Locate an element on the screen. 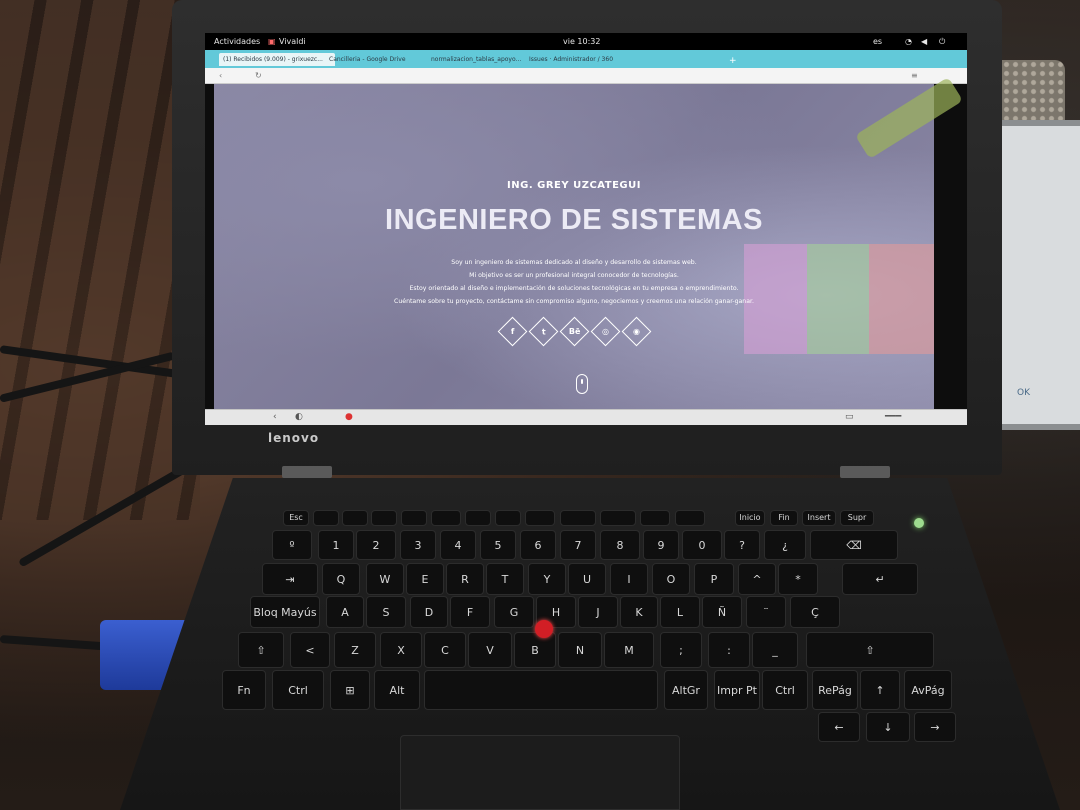 This screenshot has height=810, width=1080. key: ⌫ is located at coordinates (854, 545).